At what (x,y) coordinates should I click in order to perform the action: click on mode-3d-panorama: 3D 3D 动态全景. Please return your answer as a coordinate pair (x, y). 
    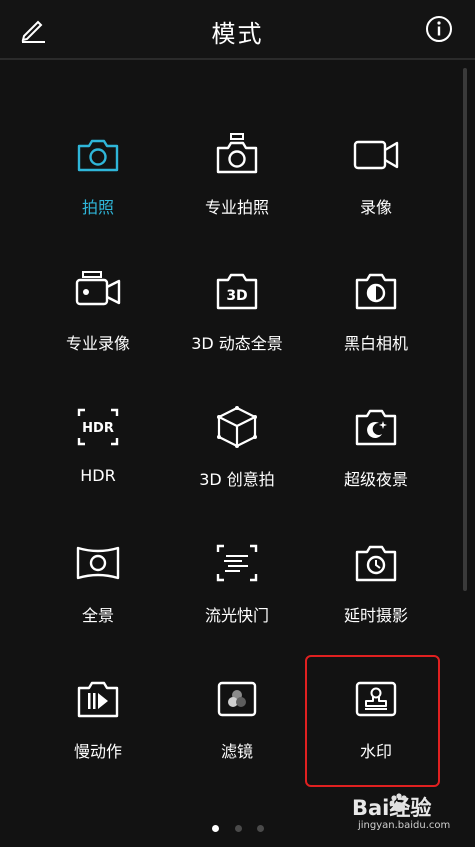
    Looking at the image, I should click on (237, 326).